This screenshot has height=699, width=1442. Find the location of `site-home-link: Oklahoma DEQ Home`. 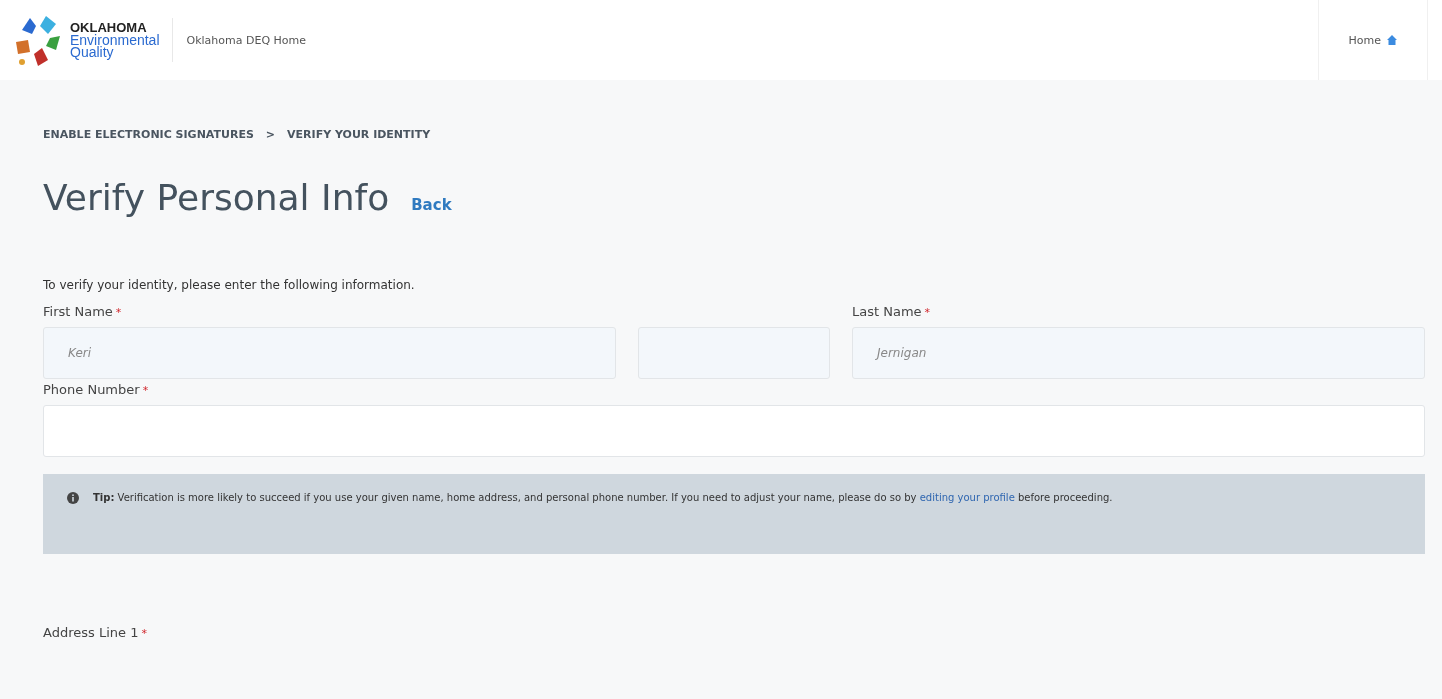

site-home-link: Oklahoma DEQ Home is located at coordinates (246, 40).